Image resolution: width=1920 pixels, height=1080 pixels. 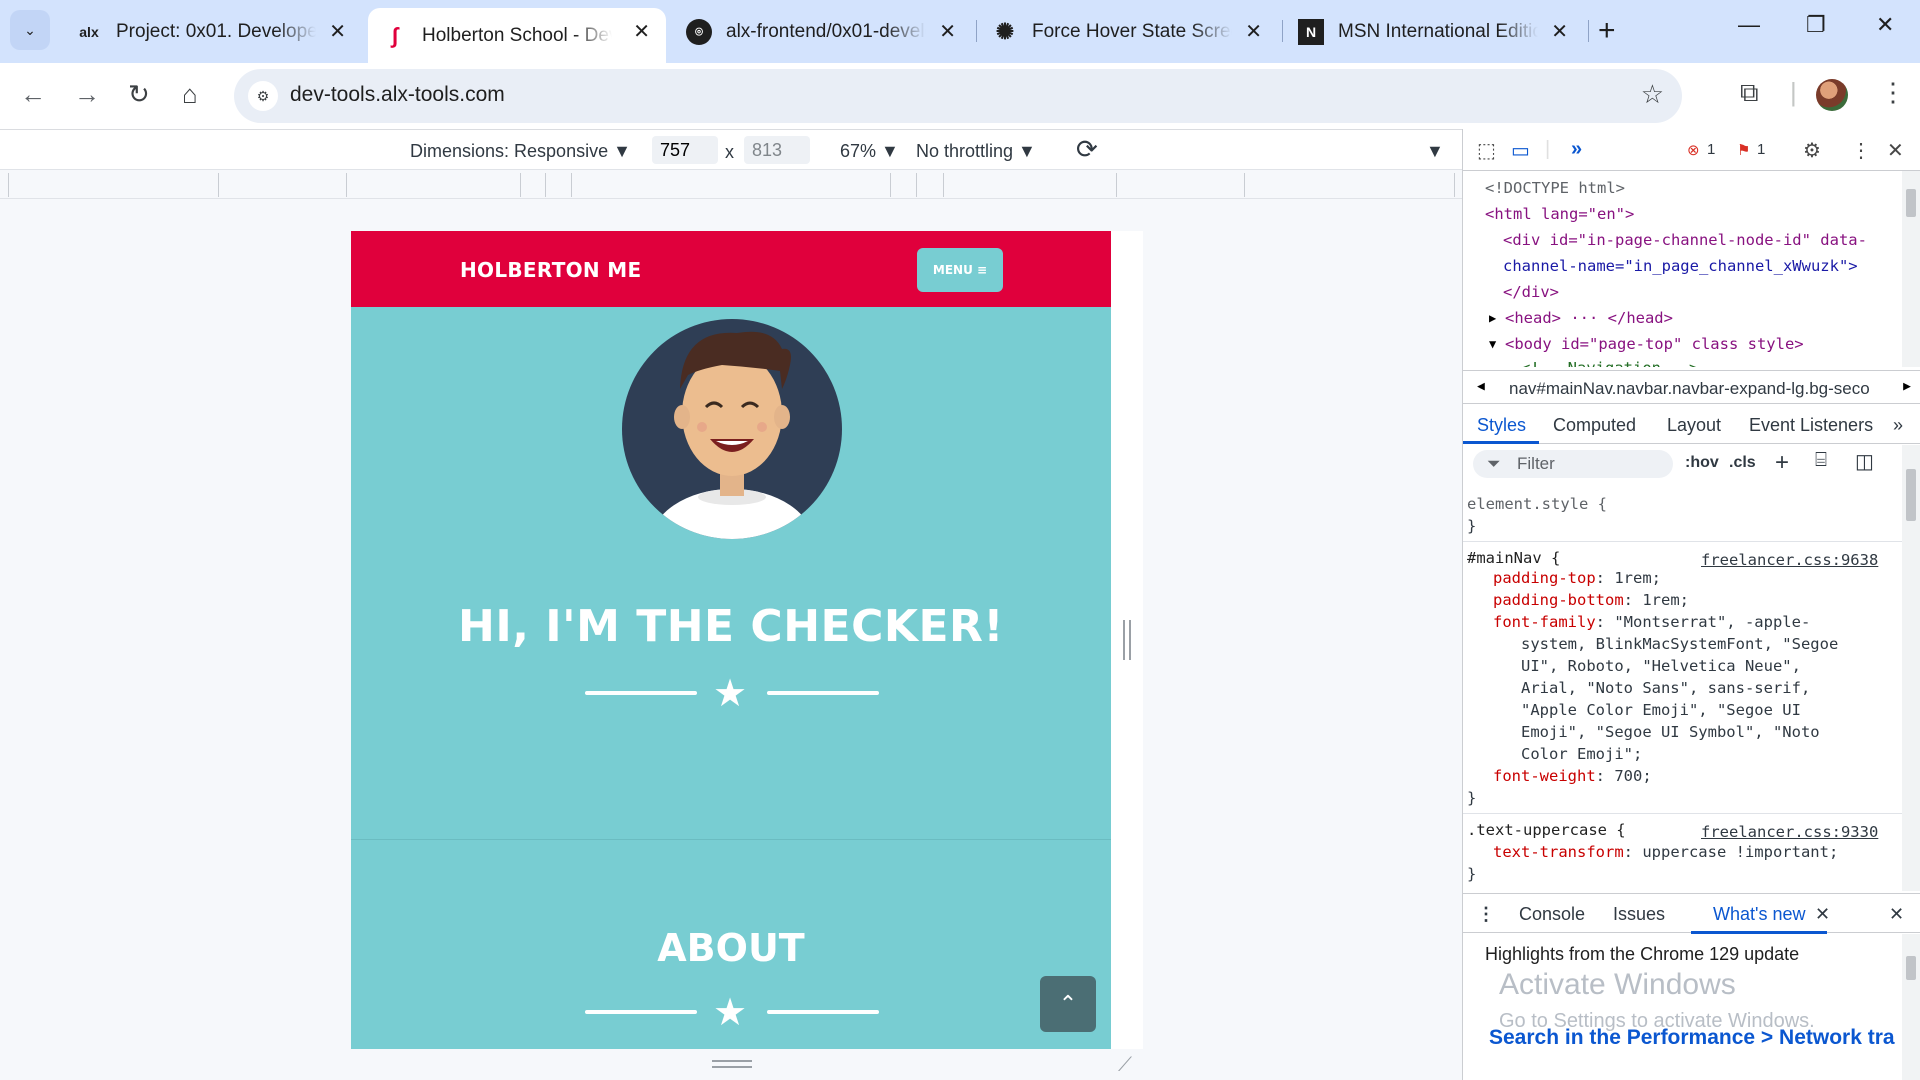 What do you see at coordinates (1486, 914) in the screenshot?
I see `drawer-menu-icon: ⋮` at bounding box center [1486, 914].